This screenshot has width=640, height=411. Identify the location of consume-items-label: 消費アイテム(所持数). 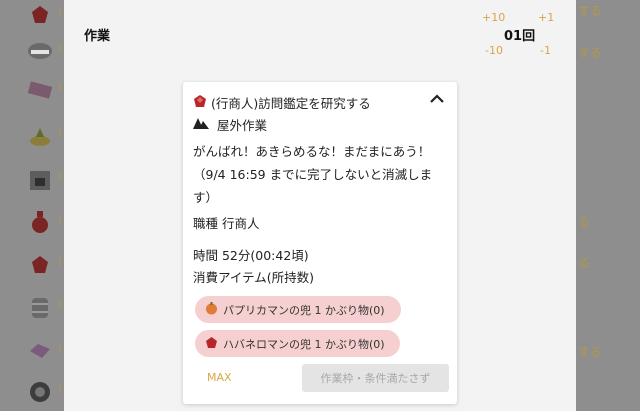
(254, 277).